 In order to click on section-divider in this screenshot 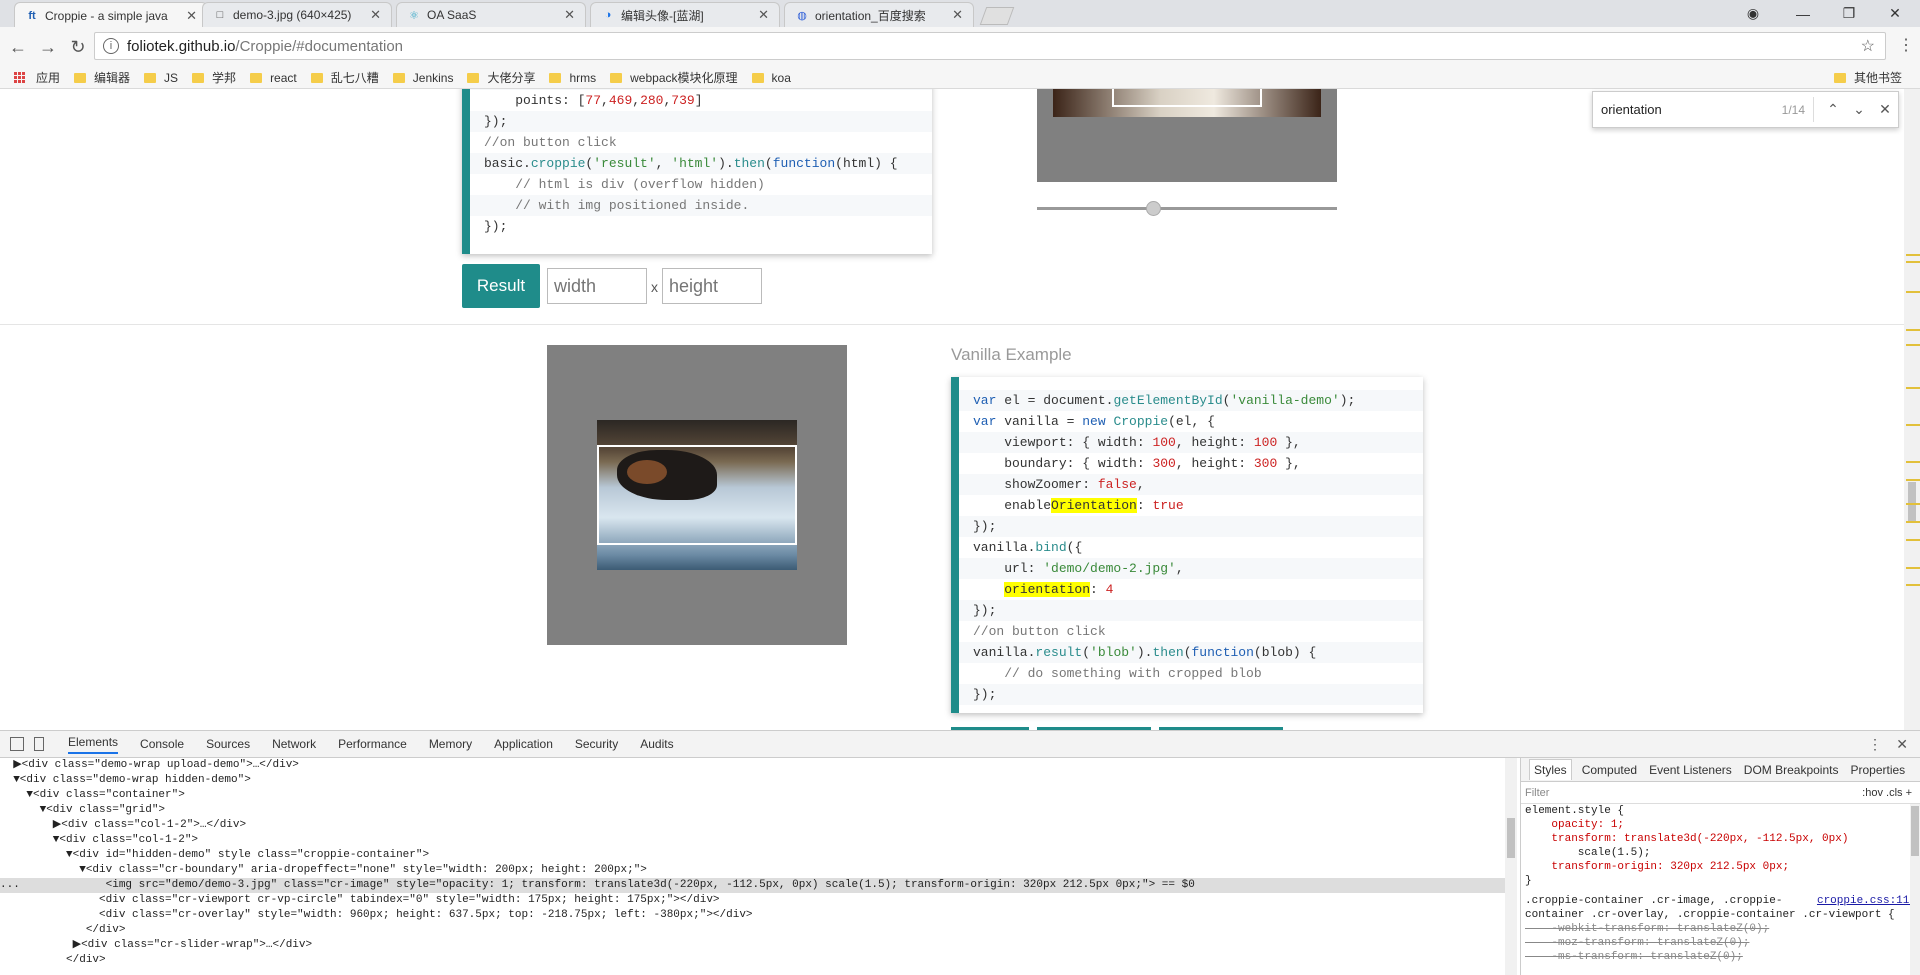, I will do `click(952, 324)`.